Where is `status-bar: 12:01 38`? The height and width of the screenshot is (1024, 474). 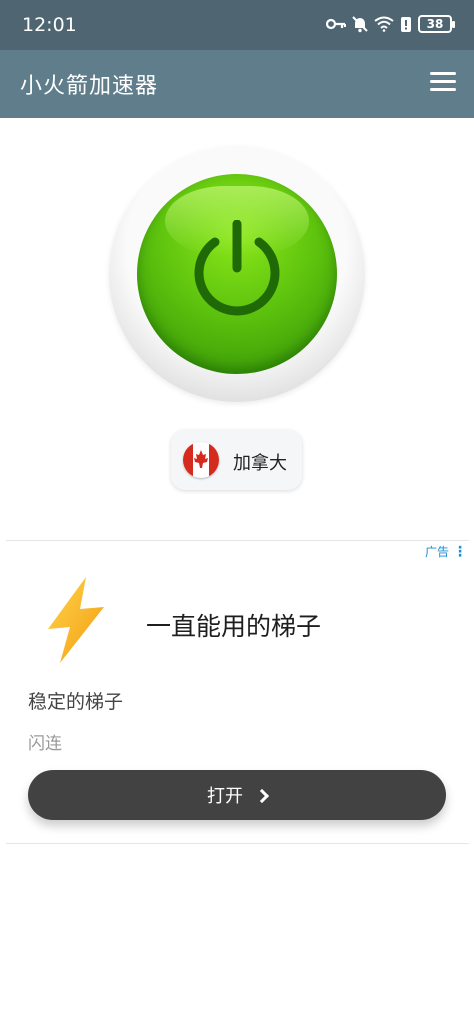
status-bar: 12:01 38 is located at coordinates (237, 25).